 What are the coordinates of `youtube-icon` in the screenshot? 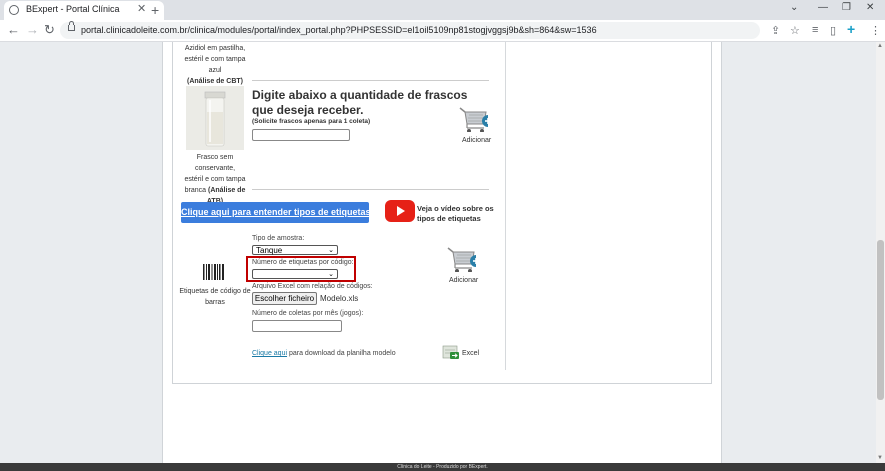 It's located at (400, 211).